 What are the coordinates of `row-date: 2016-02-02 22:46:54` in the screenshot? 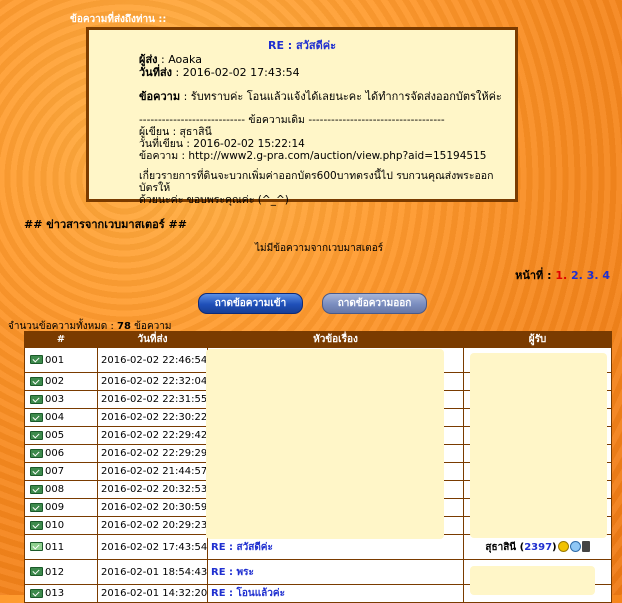 It's located at (152, 360).